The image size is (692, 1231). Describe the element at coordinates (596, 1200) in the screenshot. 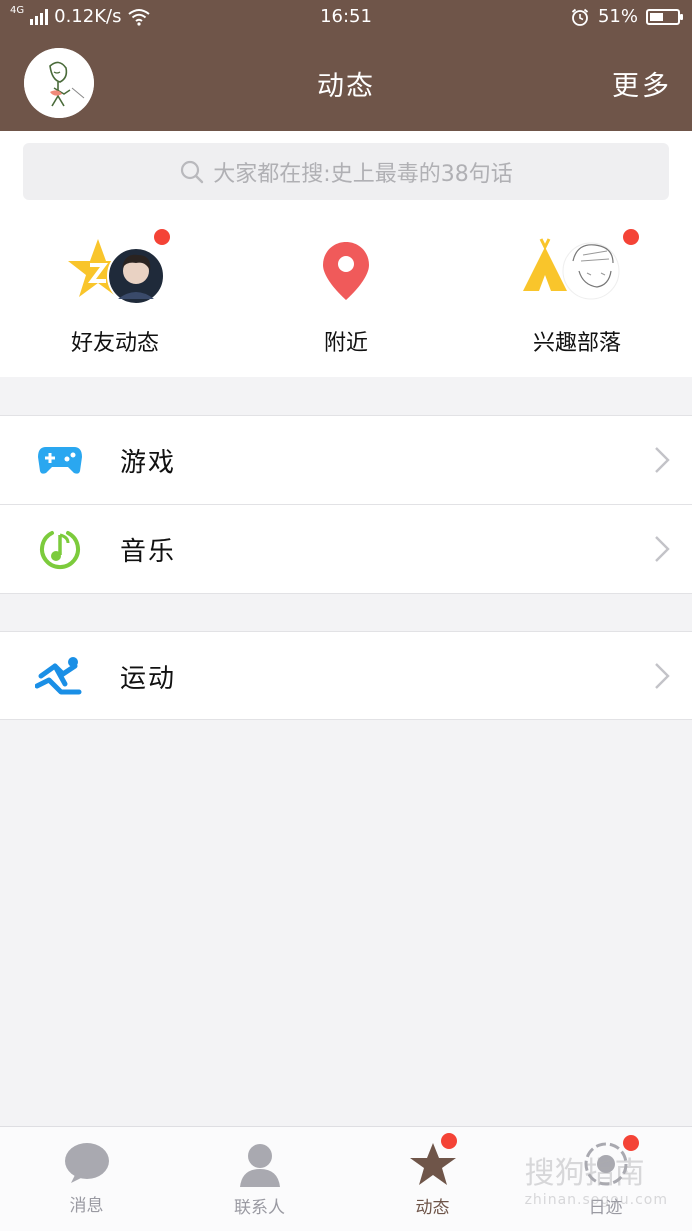

I see `watermark-url: zhinan.sogou.com` at that location.